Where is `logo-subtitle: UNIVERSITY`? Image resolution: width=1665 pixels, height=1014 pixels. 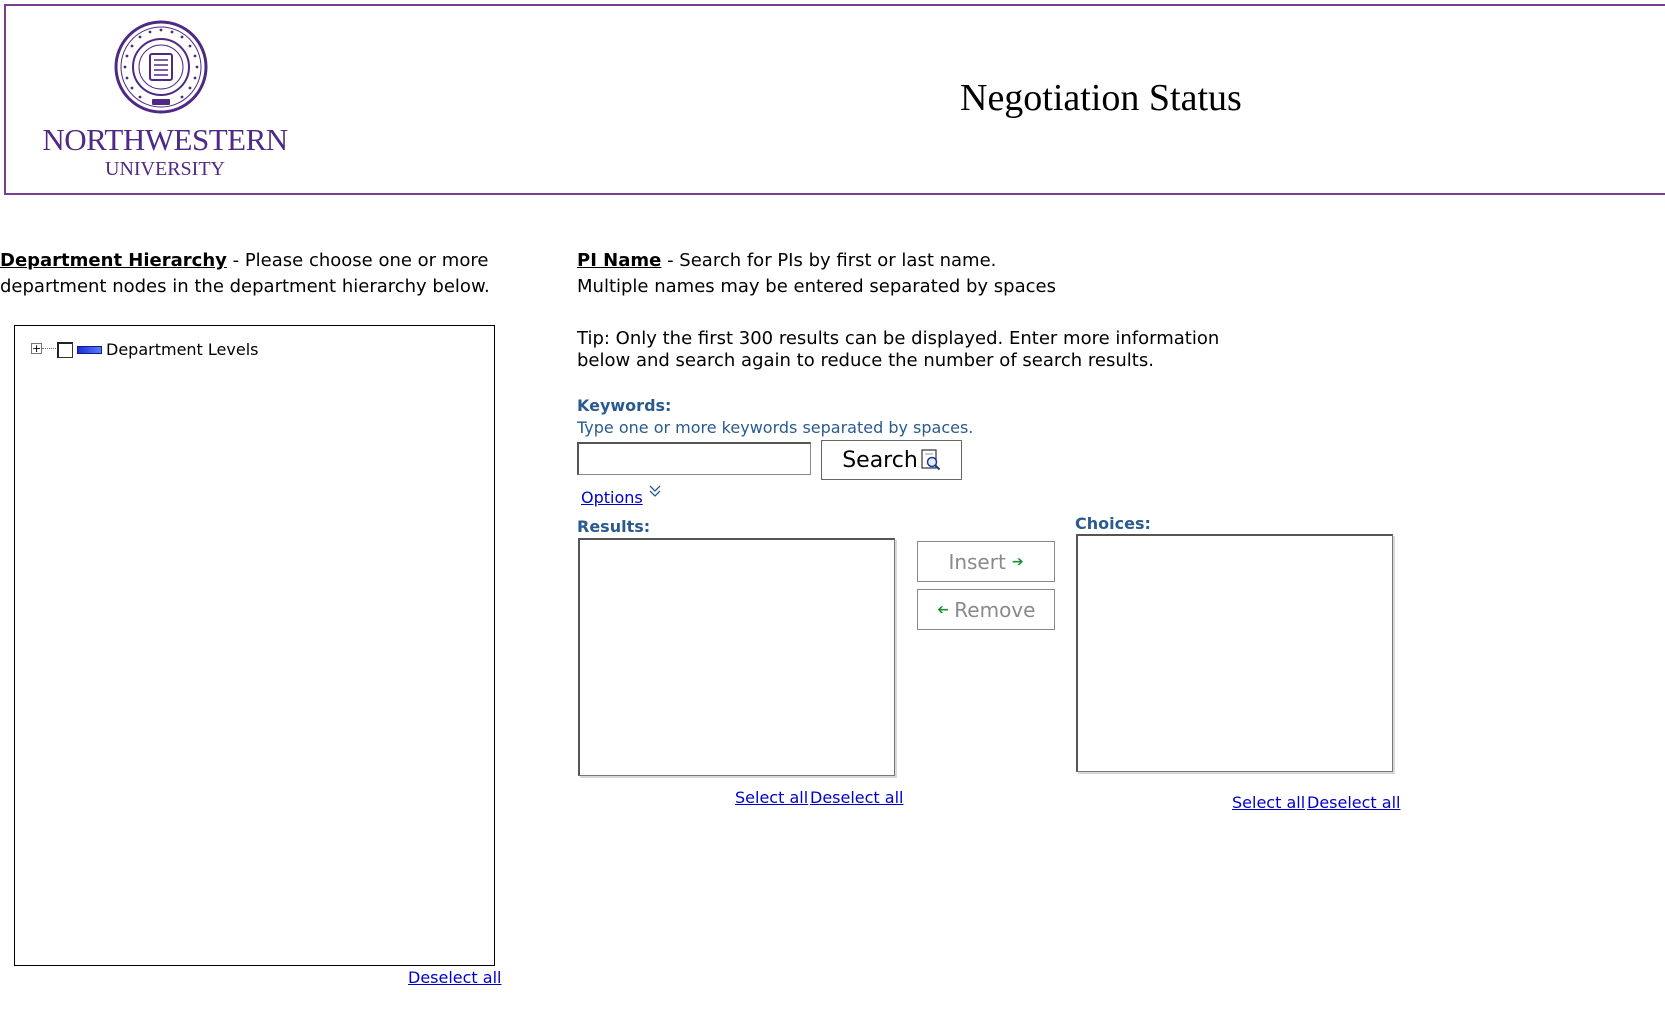 logo-subtitle: UNIVERSITY is located at coordinates (165, 169).